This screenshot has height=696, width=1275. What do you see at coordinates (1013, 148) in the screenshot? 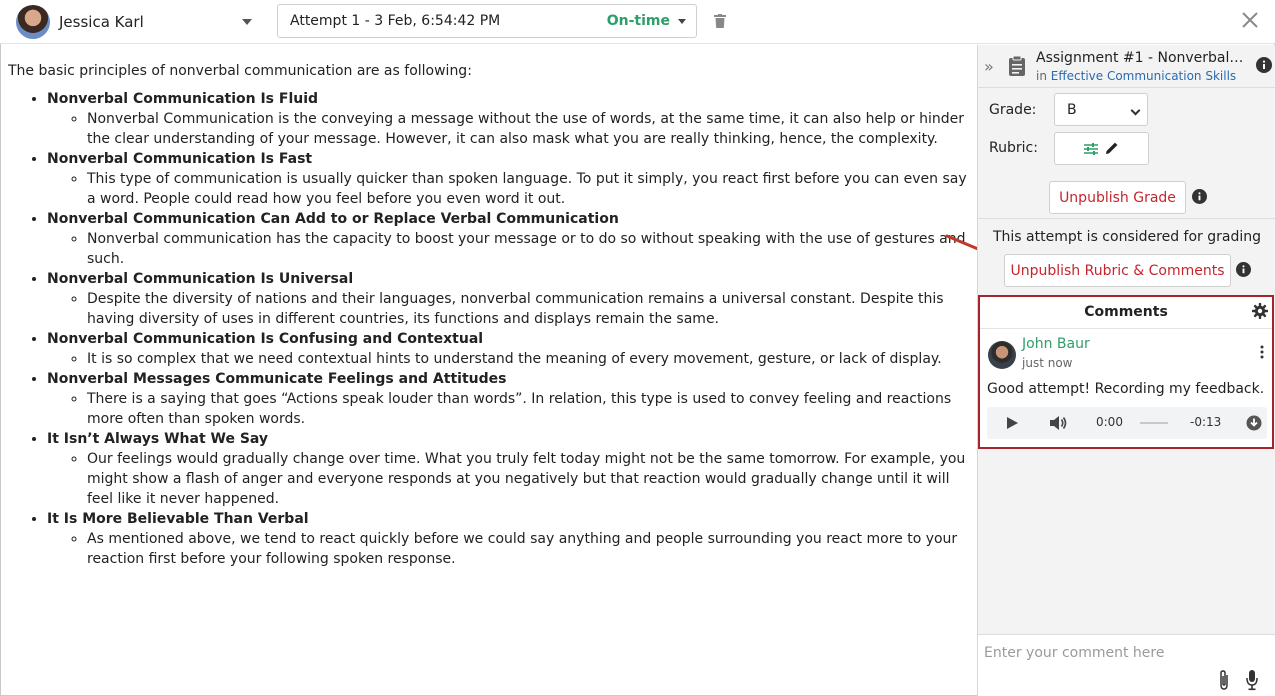
I see `rubric-label: Rubric:` at bounding box center [1013, 148].